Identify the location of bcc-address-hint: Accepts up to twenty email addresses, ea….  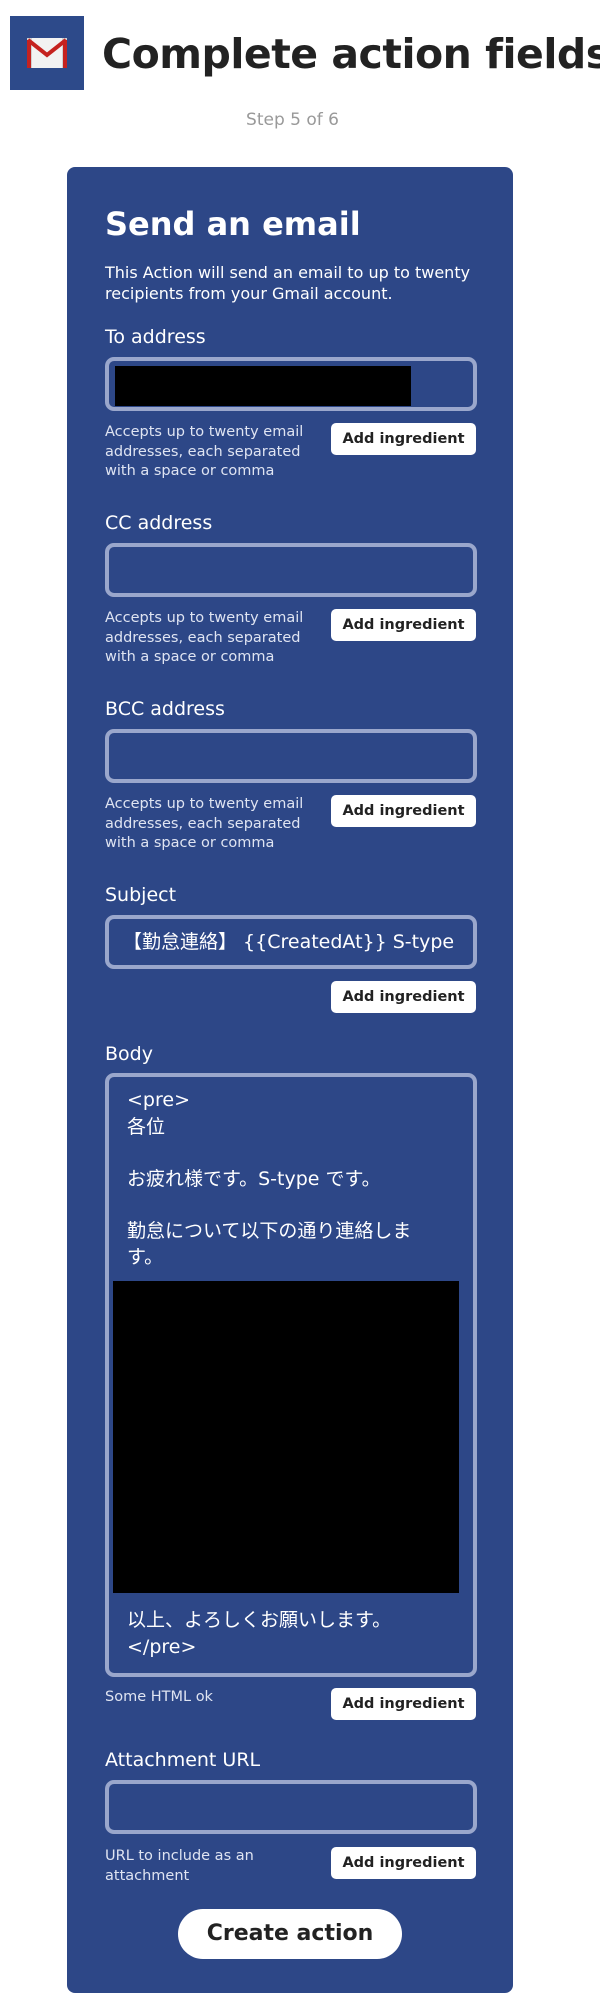
(204, 823).